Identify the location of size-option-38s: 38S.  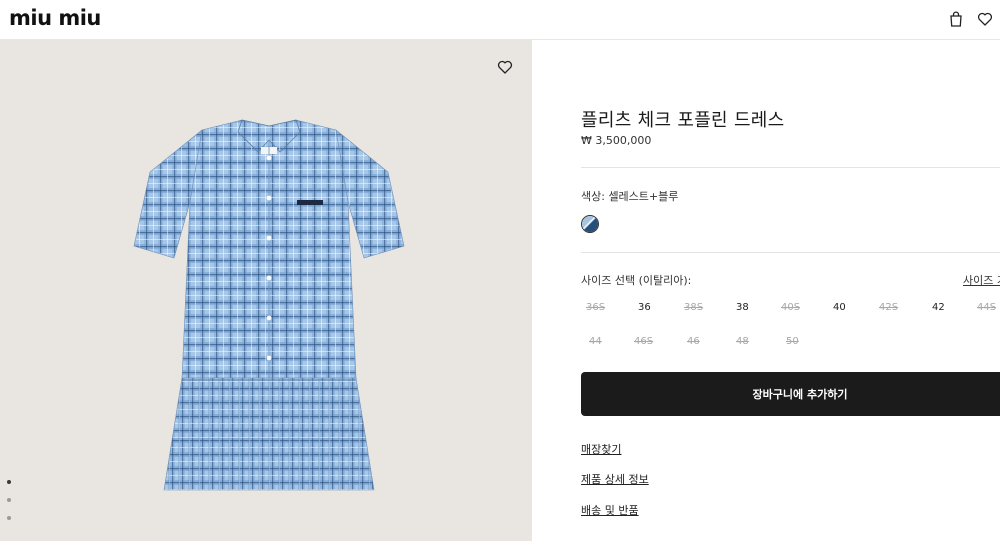
(704, 307).